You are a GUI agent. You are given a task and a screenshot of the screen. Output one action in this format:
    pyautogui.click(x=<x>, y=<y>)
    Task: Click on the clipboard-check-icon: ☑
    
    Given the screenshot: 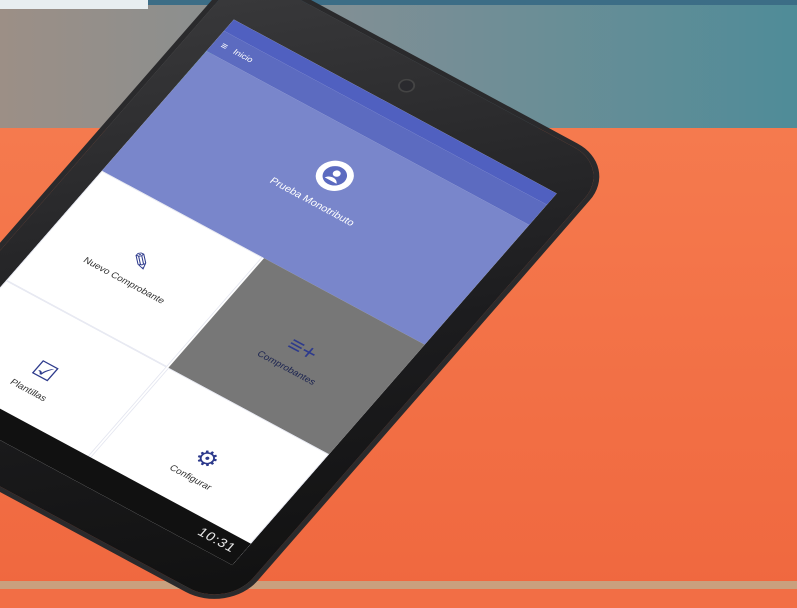 What is the action you would take?
    pyautogui.click(x=45, y=371)
    